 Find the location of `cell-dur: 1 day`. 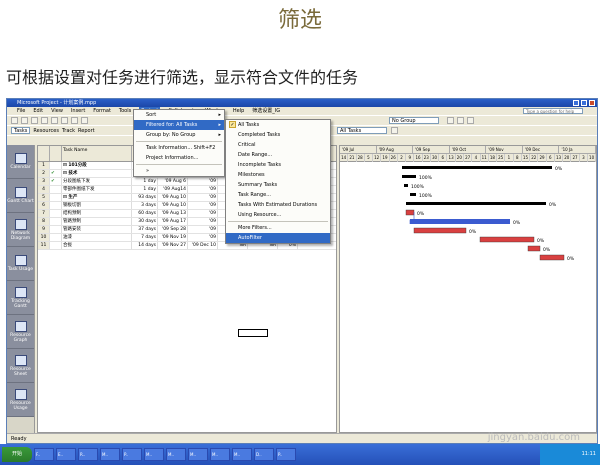

cell-dur: 1 day is located at coordinates (145, 189).